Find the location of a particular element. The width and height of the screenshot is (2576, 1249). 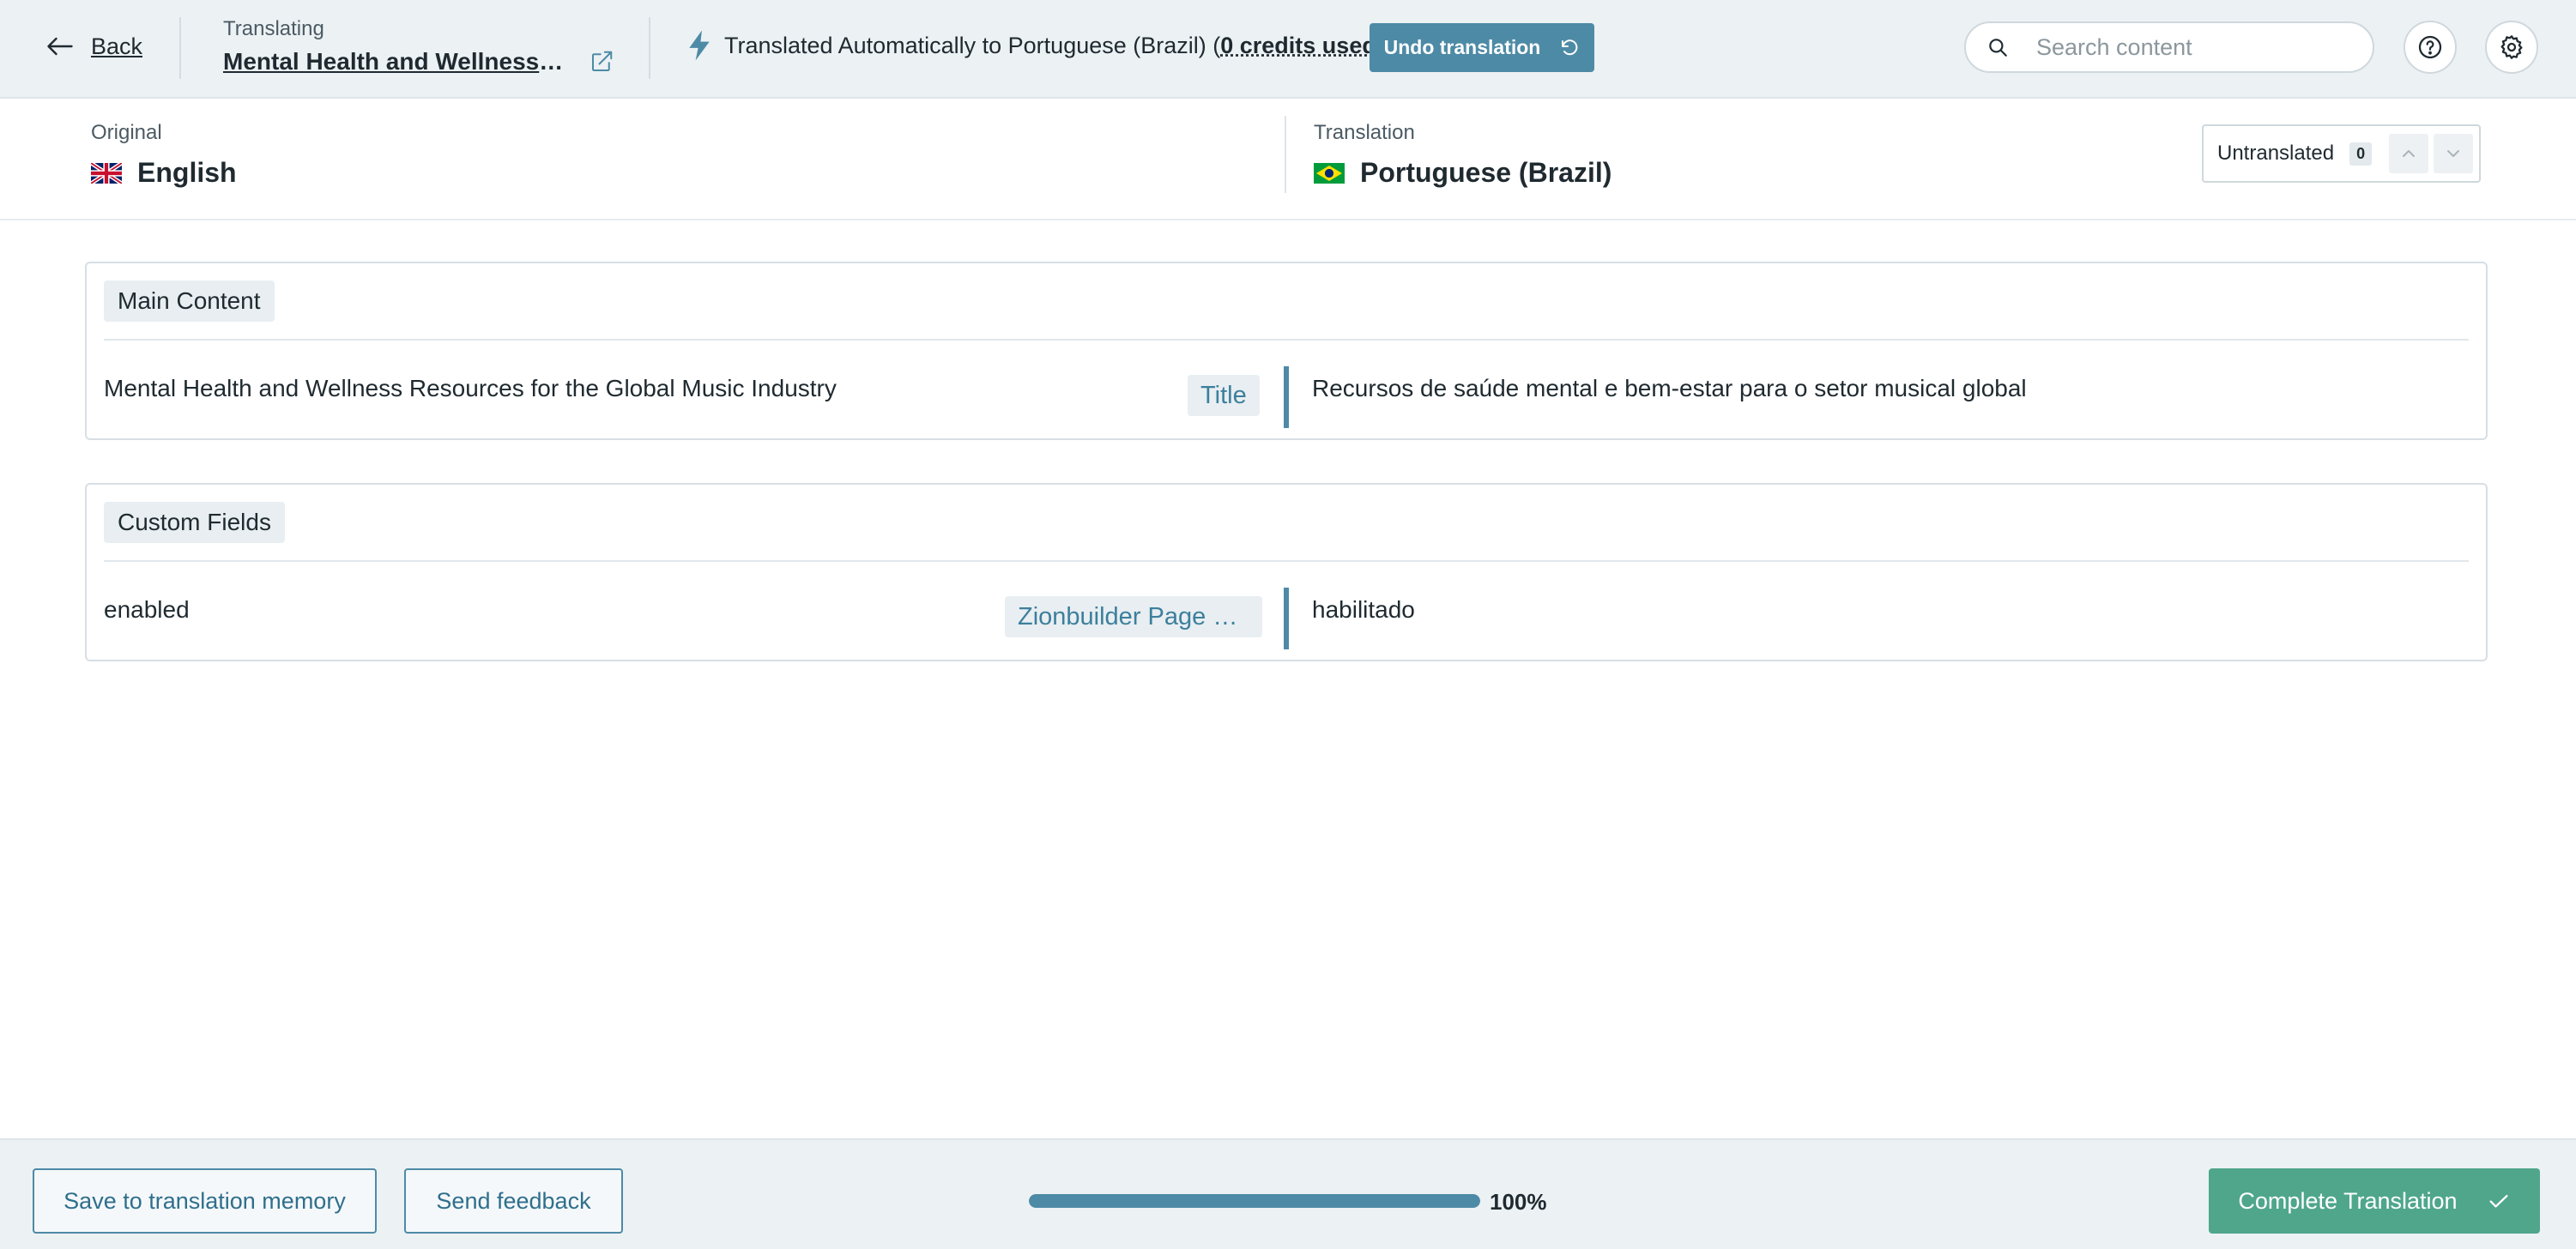

help-button is located at coordinates (2430, 47).